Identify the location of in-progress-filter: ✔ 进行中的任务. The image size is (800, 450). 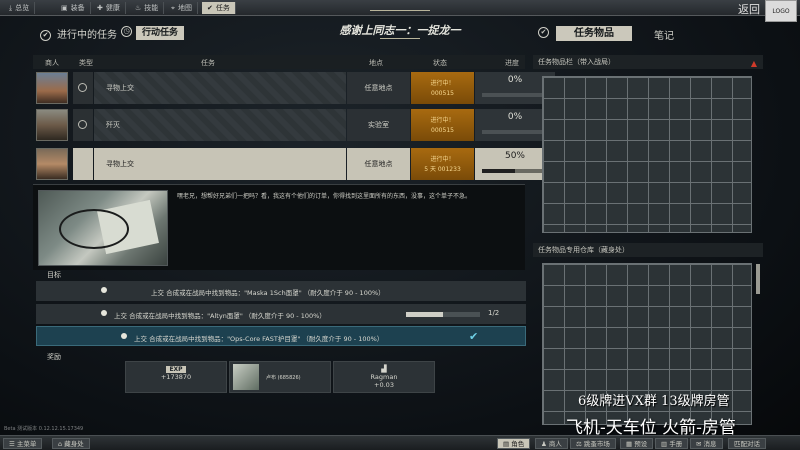
(78, 33).